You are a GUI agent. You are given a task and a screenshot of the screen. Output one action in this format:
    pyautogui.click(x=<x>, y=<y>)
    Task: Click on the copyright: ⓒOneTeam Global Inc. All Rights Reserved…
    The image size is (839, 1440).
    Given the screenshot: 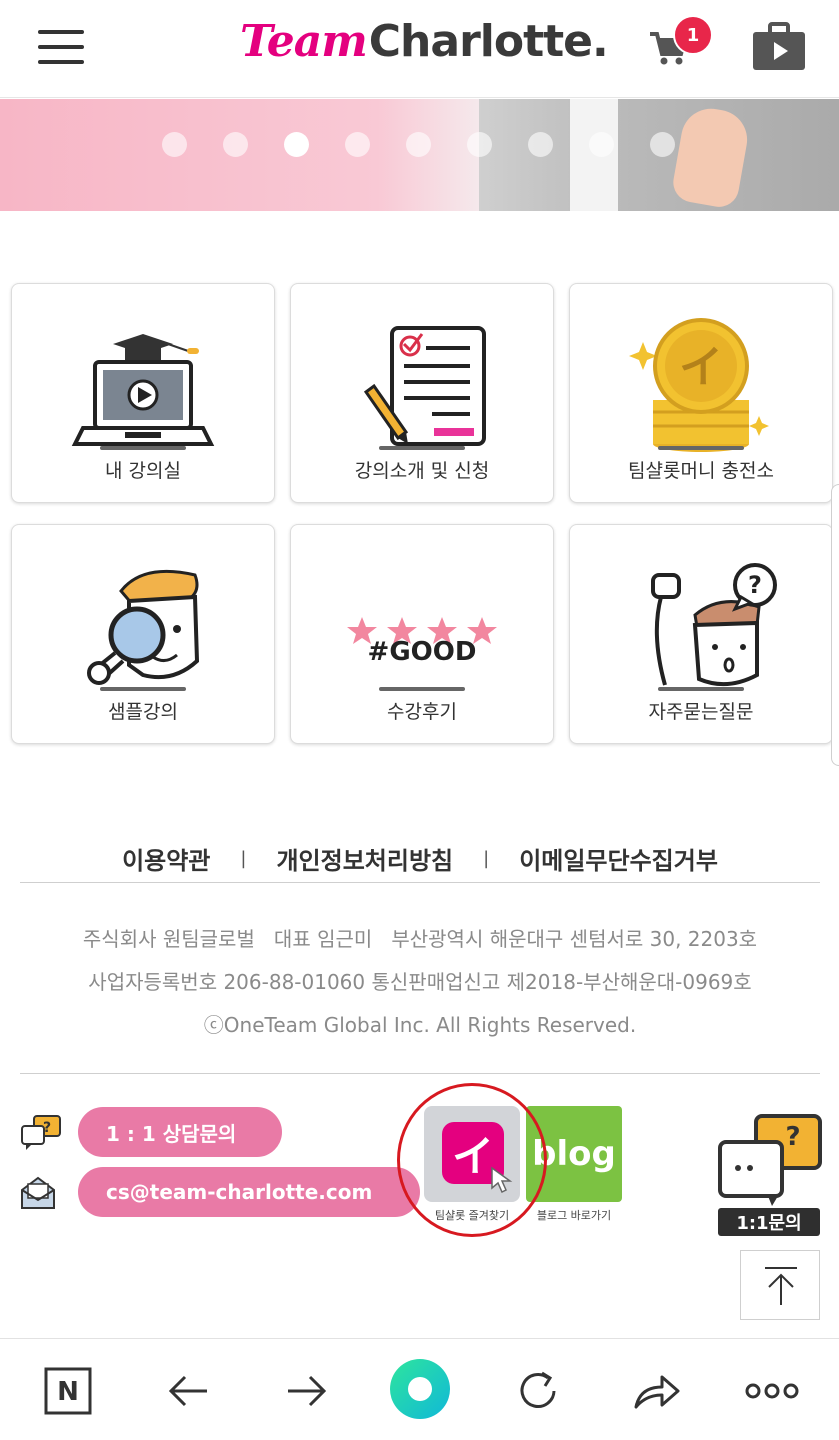 What is the action you would take?
    pyautogui.click(x=420, y=1025)
    